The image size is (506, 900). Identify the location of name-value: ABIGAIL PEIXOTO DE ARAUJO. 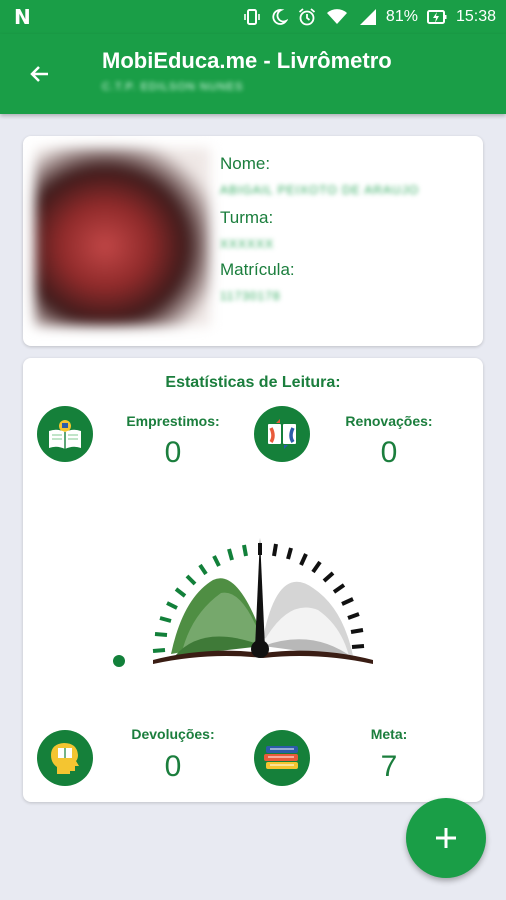
(320, 190).